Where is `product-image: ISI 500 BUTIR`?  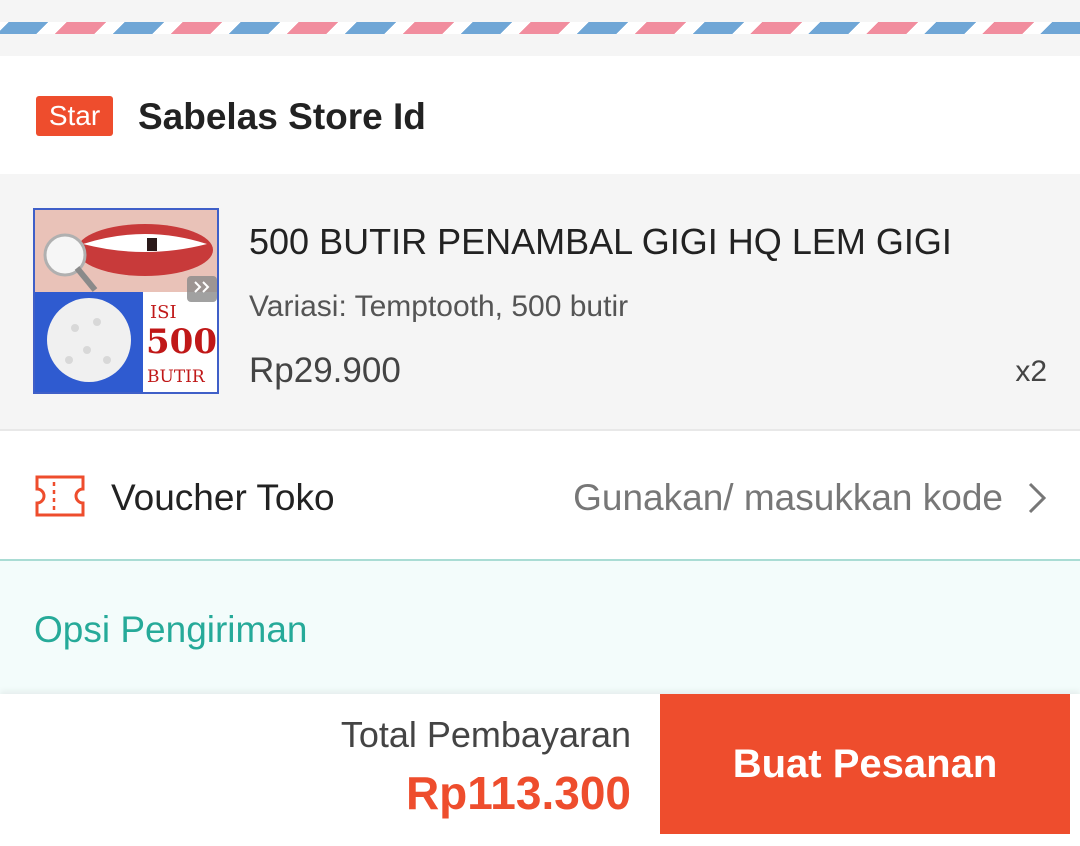
product-image: ISI 500 BUTIR is located at coordinates (126, 301).